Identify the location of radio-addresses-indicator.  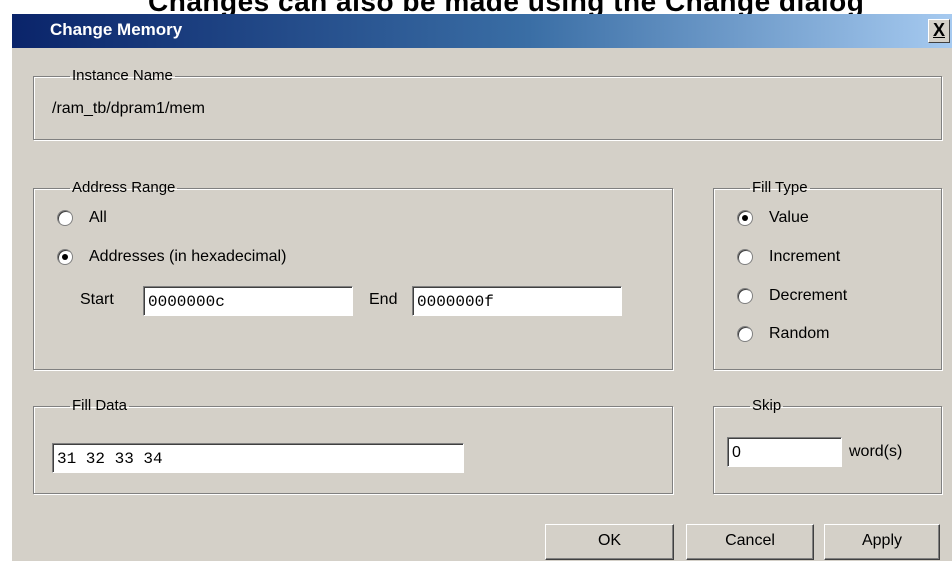
(65, 257).